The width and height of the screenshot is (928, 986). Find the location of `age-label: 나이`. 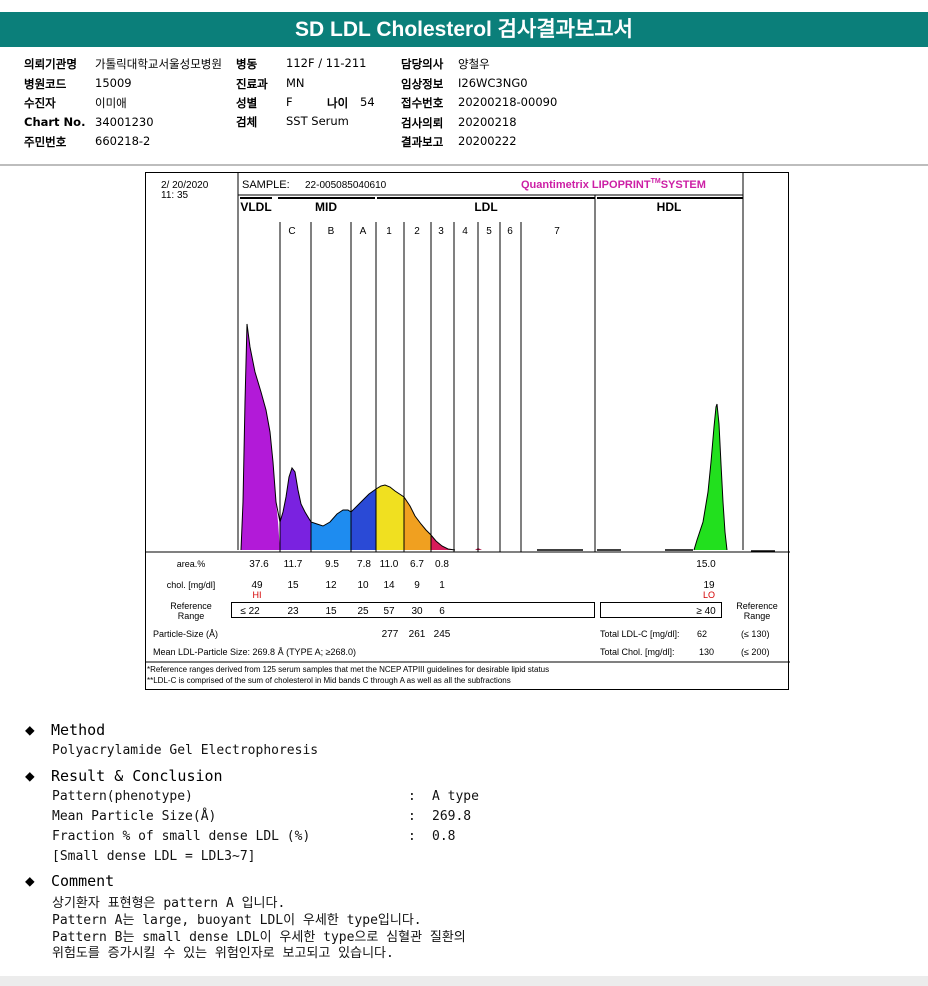

age-label: 나이 is located at coordinates (338, 103).